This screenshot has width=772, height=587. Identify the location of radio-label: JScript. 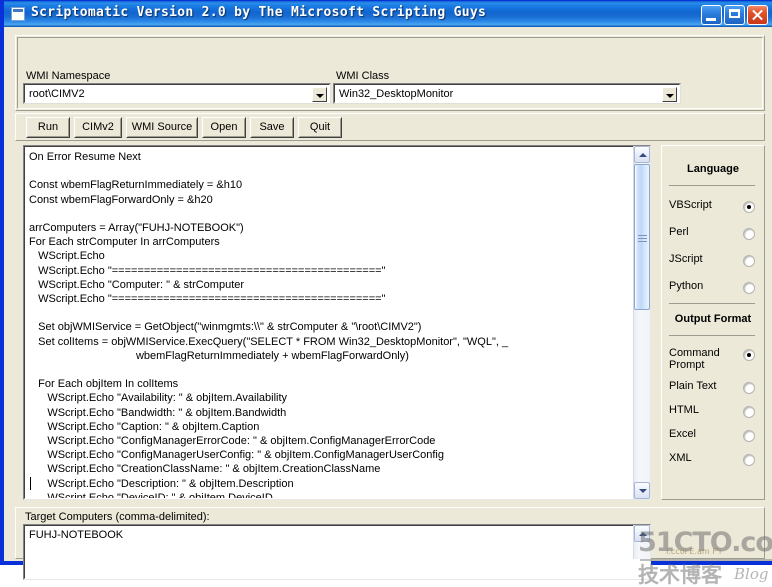
(686, 259).